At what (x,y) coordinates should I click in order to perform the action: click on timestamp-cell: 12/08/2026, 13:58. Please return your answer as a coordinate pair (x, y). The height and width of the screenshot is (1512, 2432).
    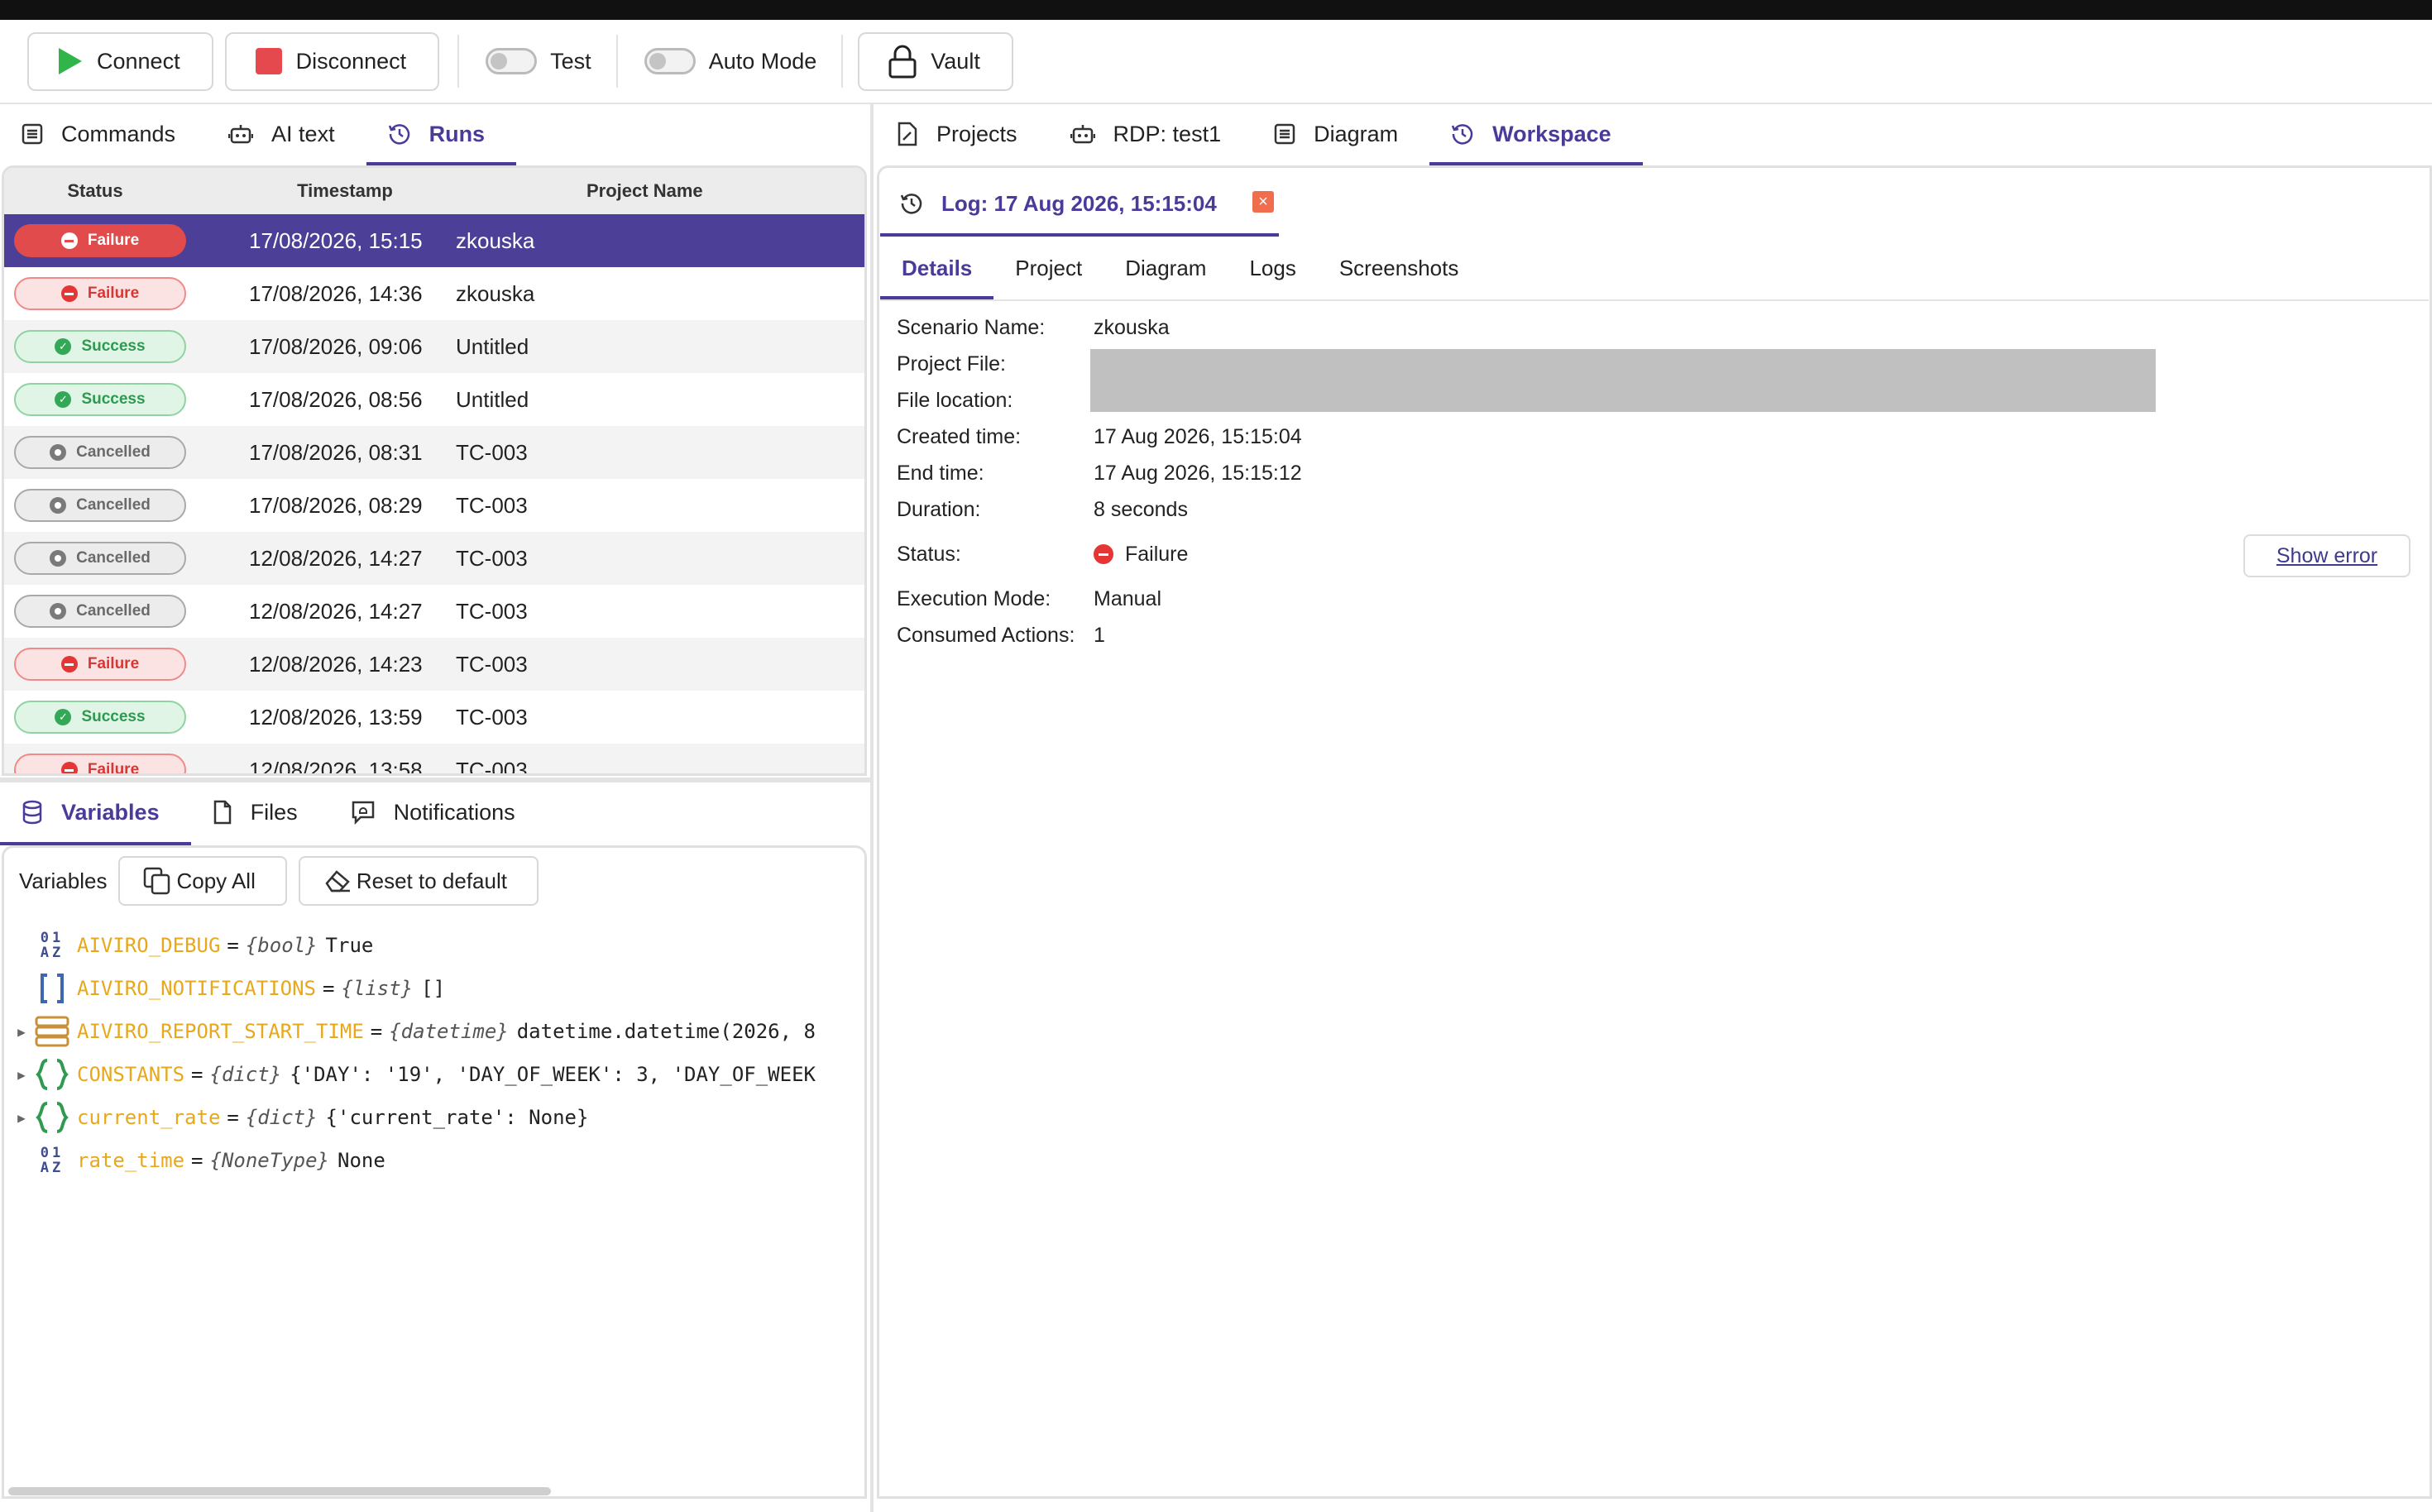
    Looking at the image, I should click on (336, 766).